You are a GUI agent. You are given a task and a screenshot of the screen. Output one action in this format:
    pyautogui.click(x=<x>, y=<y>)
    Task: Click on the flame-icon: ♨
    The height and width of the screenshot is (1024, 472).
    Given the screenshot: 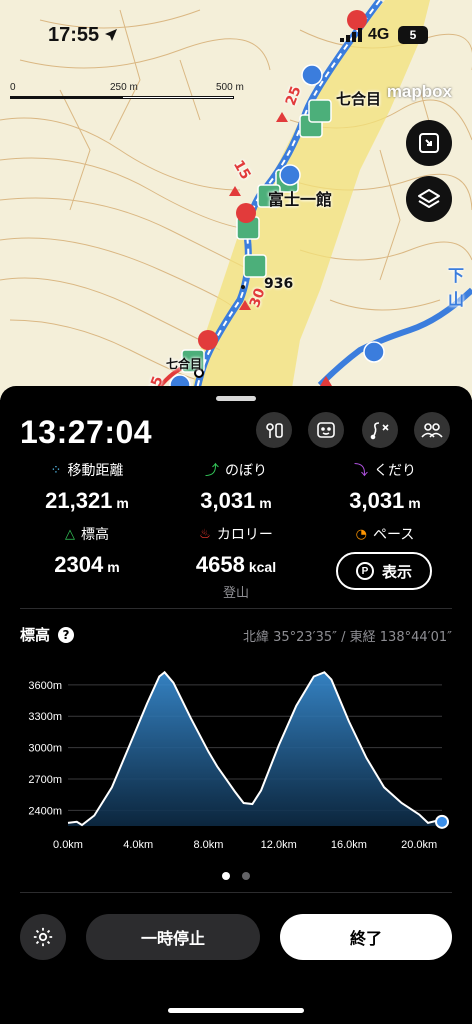 What is the action you would take?
    pyautogui.click(x=205, y=534)
    